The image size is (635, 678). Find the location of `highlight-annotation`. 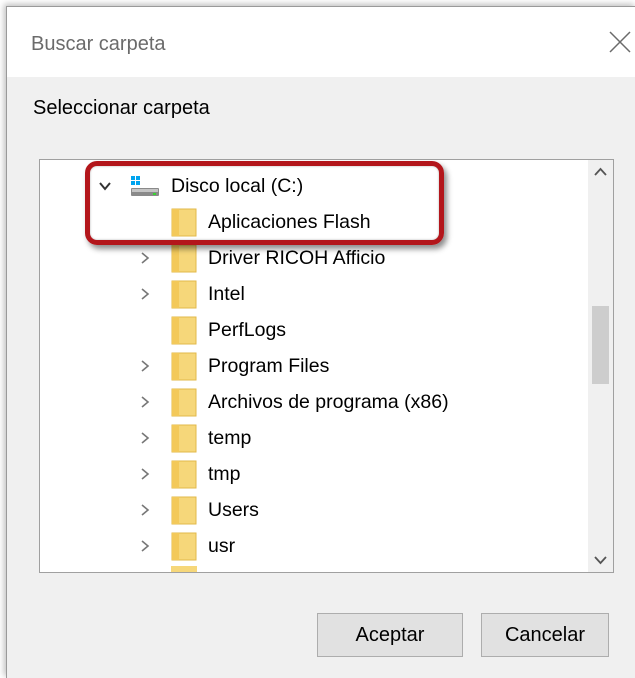

highlight-annotation is located at coordinates (264, 203).